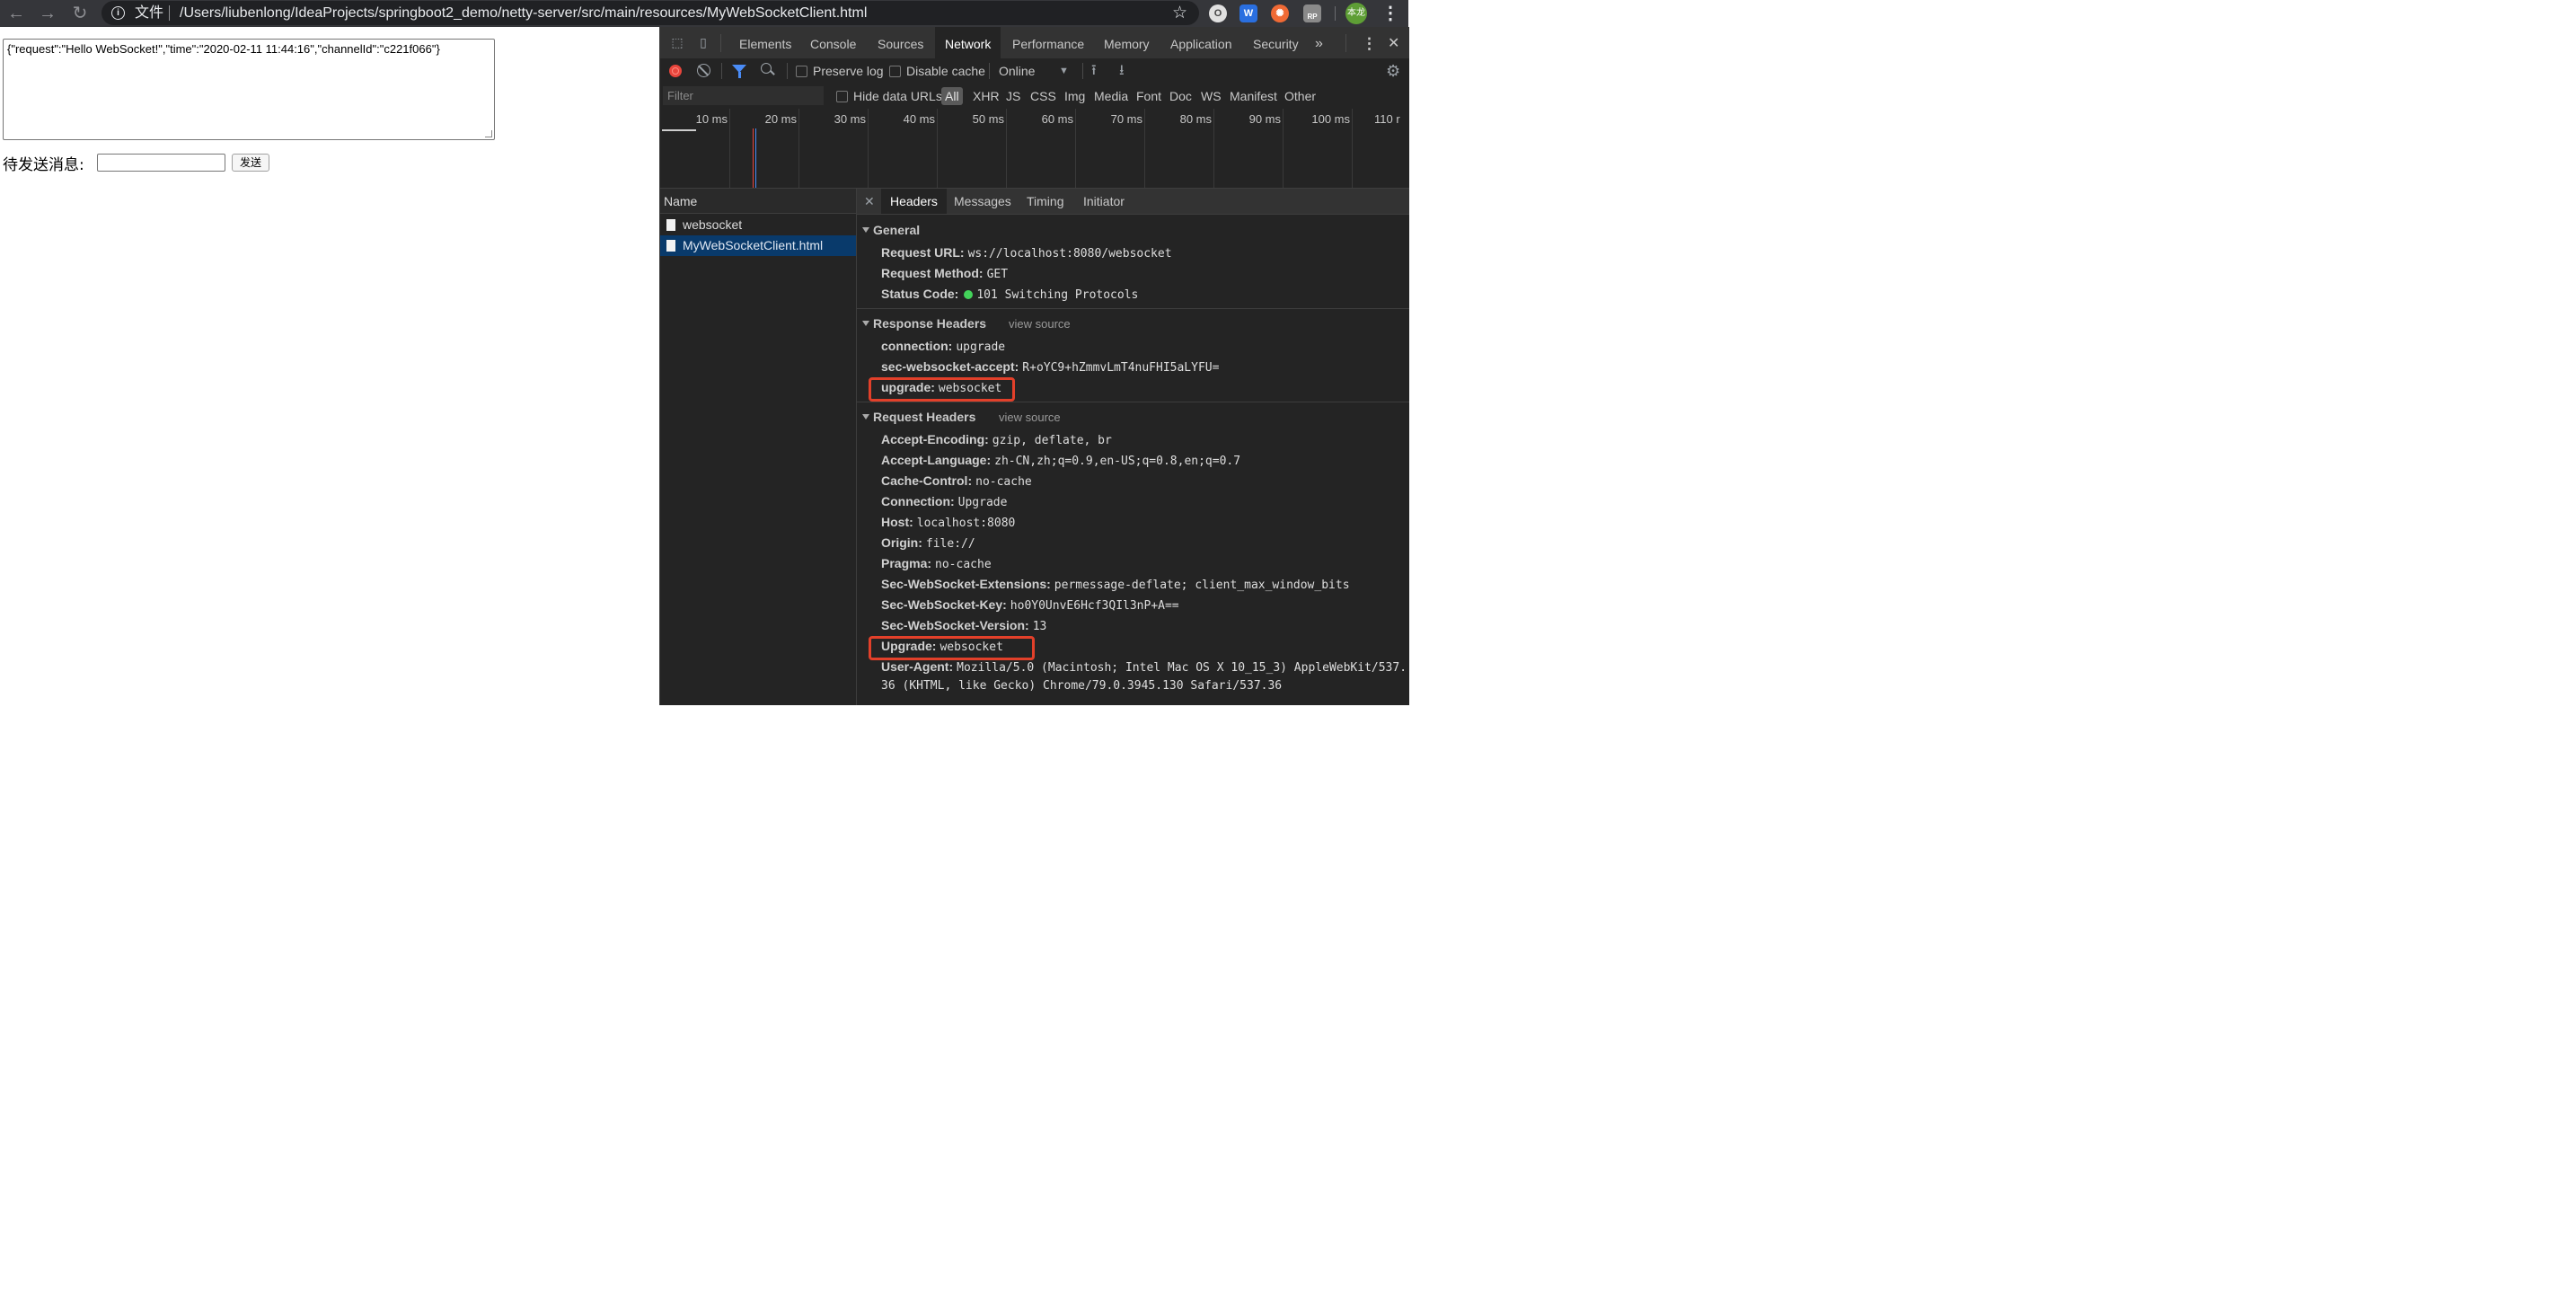 The width and height of the screenshot is (2576, 1290). I want to click on type-filter-font: Font, so click(1148, 96).